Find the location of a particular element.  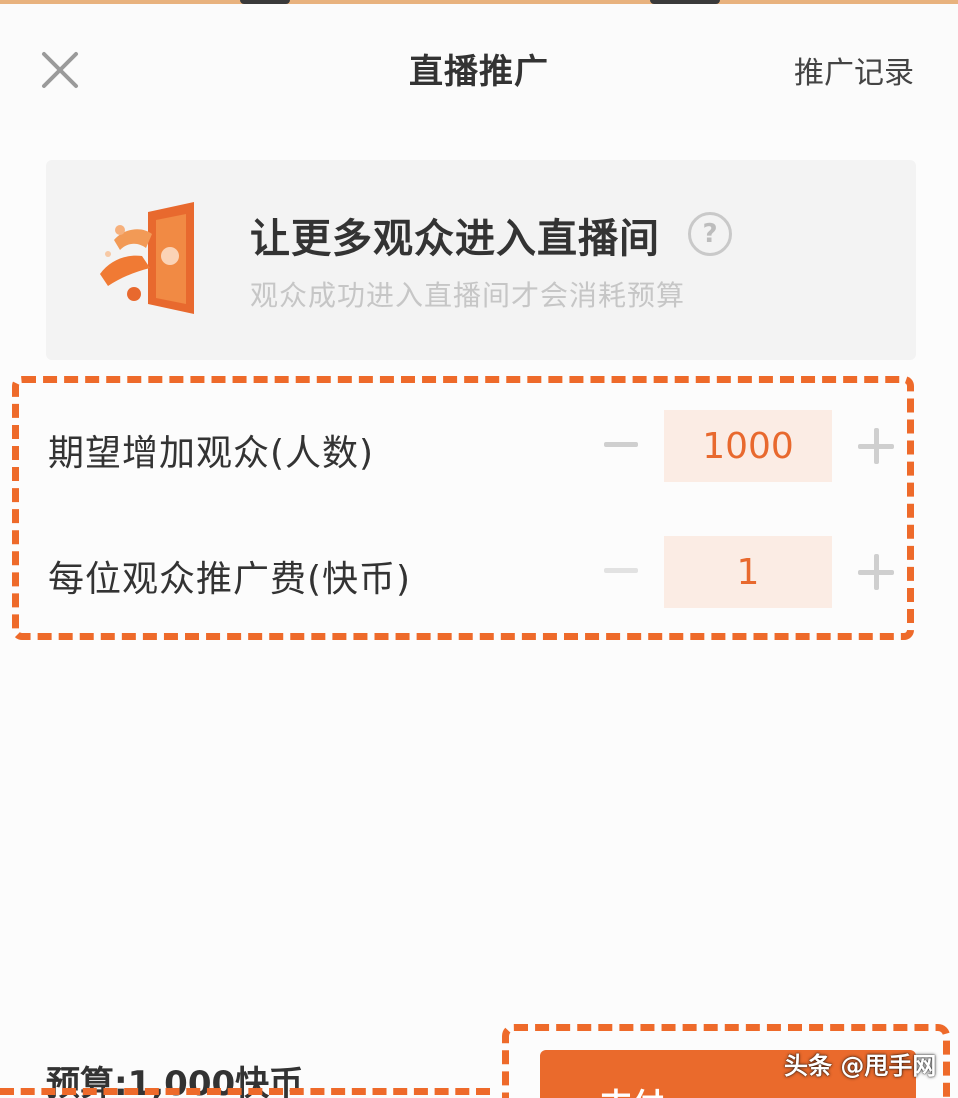

fee-per-viewer-label: 每位观众推广费(快币) is located at coordinates (230, 579).